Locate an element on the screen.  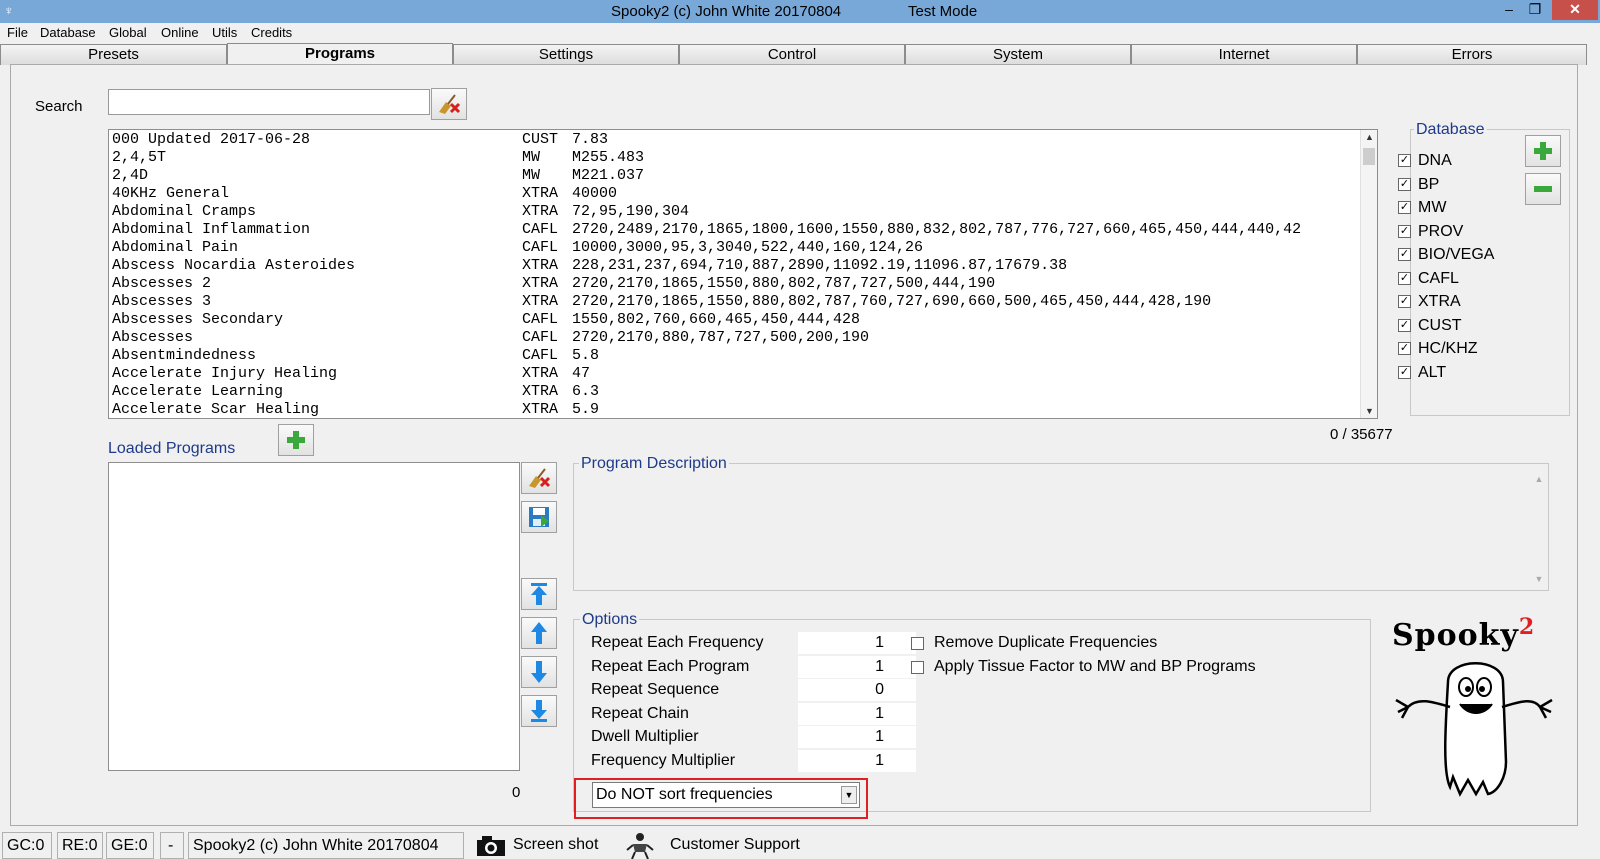
maximize-button: ❐ is located at coordinates (1535, 10).